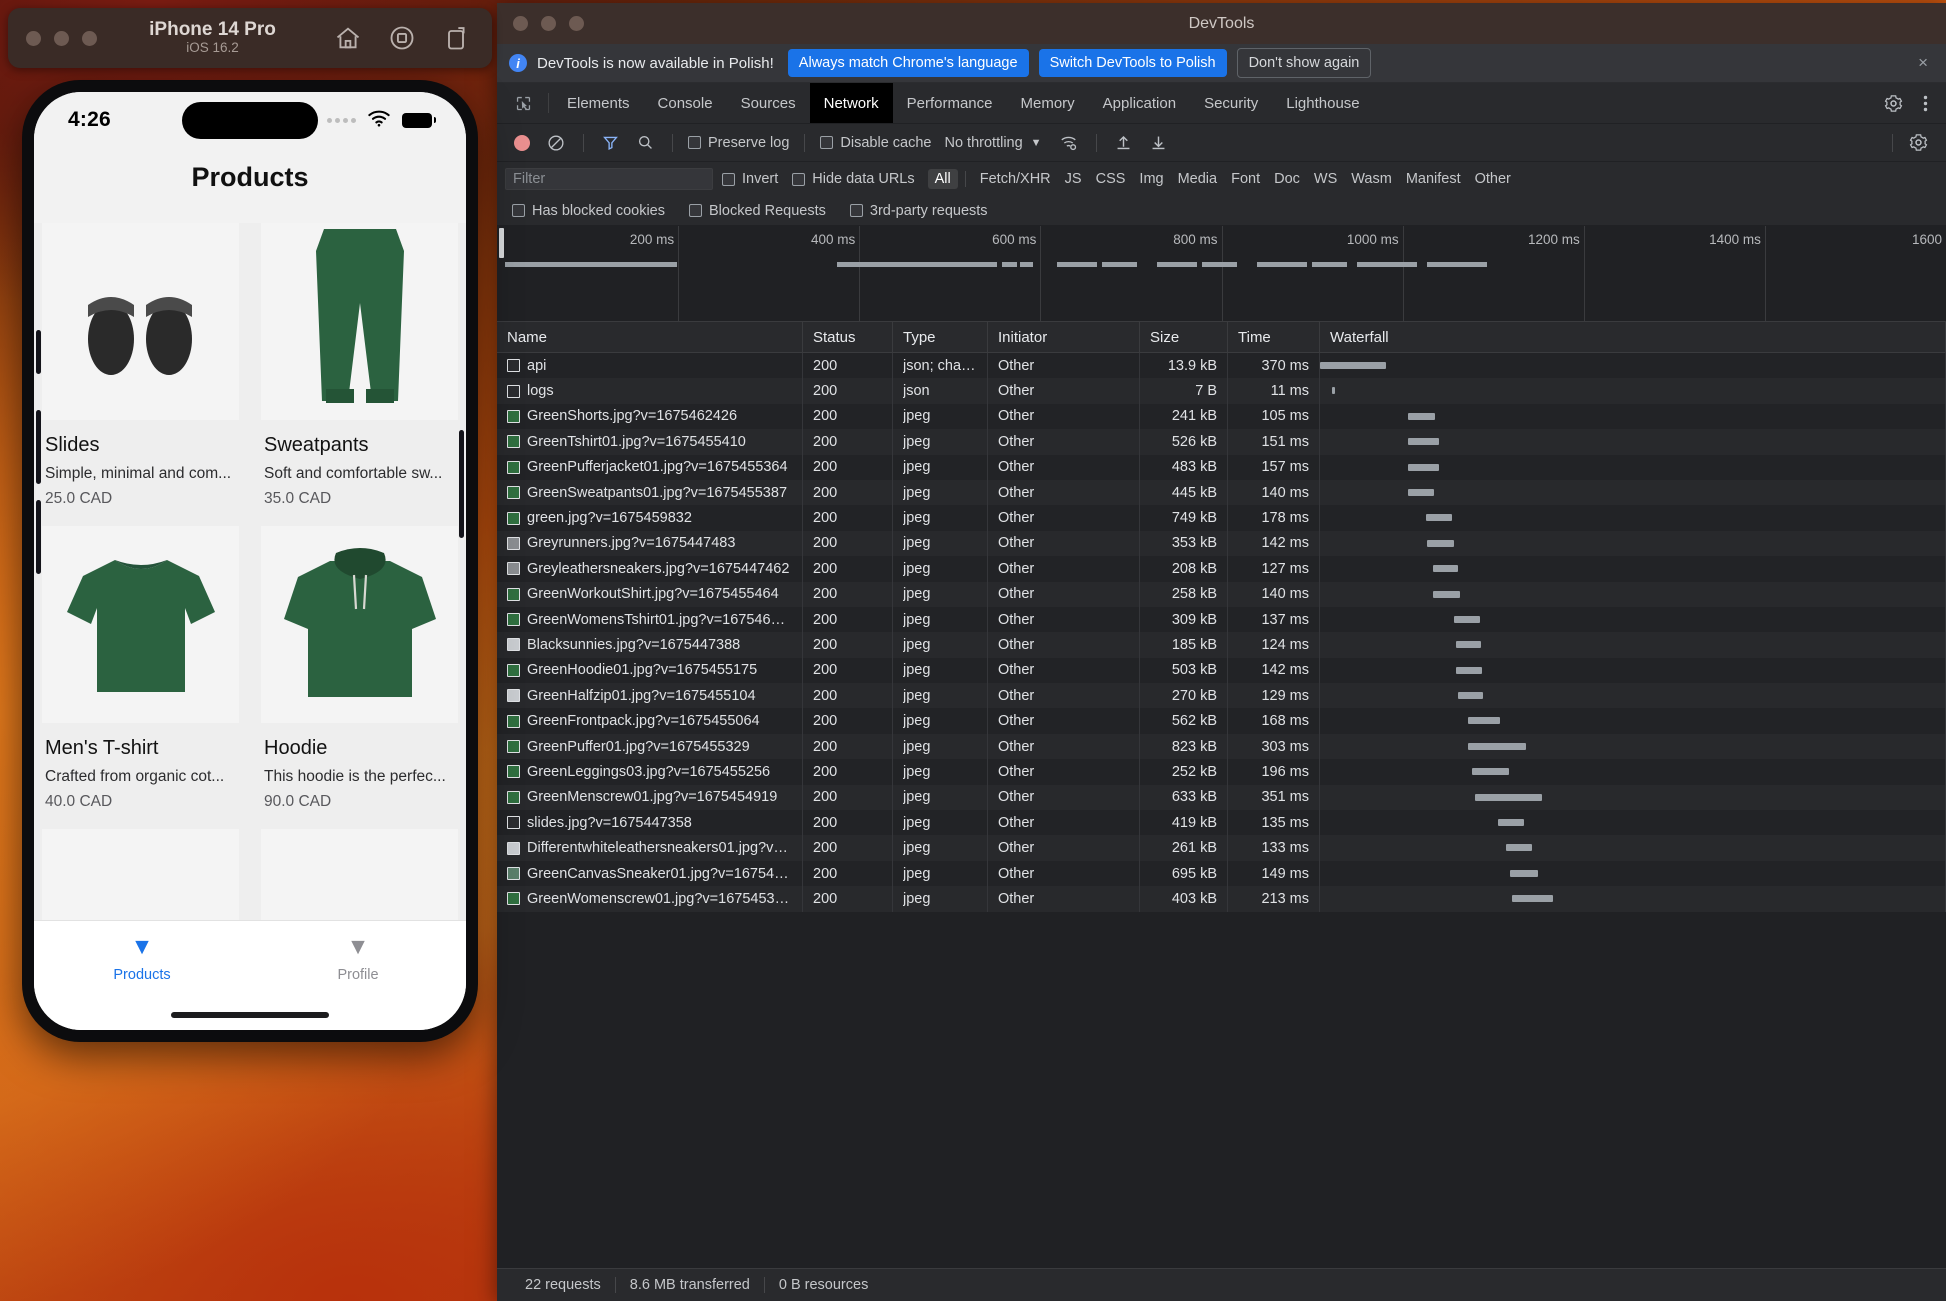 The height and width of the screenshot is (1301, 1946). I want to click on filter-type-font: Font, so click(1245, 179).